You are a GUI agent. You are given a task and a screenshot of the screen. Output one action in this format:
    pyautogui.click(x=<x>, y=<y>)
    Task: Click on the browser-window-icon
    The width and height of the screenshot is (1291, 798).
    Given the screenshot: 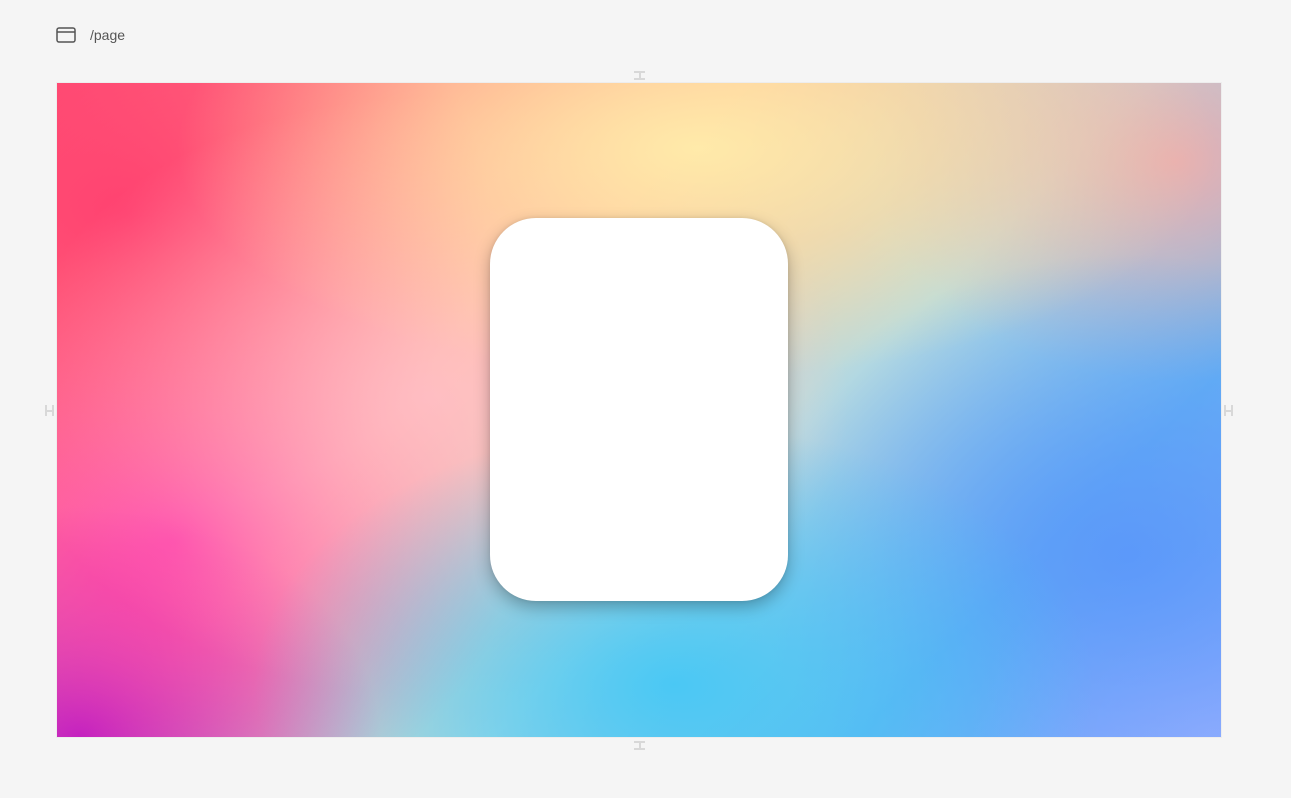 What is the action you would take?
    pyautogui.click(x=66, y=35)
    